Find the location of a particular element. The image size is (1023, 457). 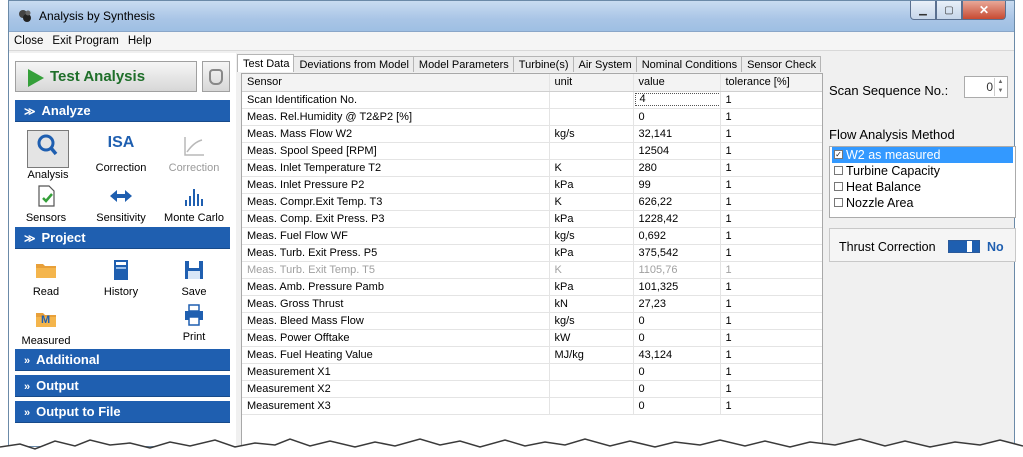

section-analyze-header: ≫ Analyze is located at coordinates (122, 111).